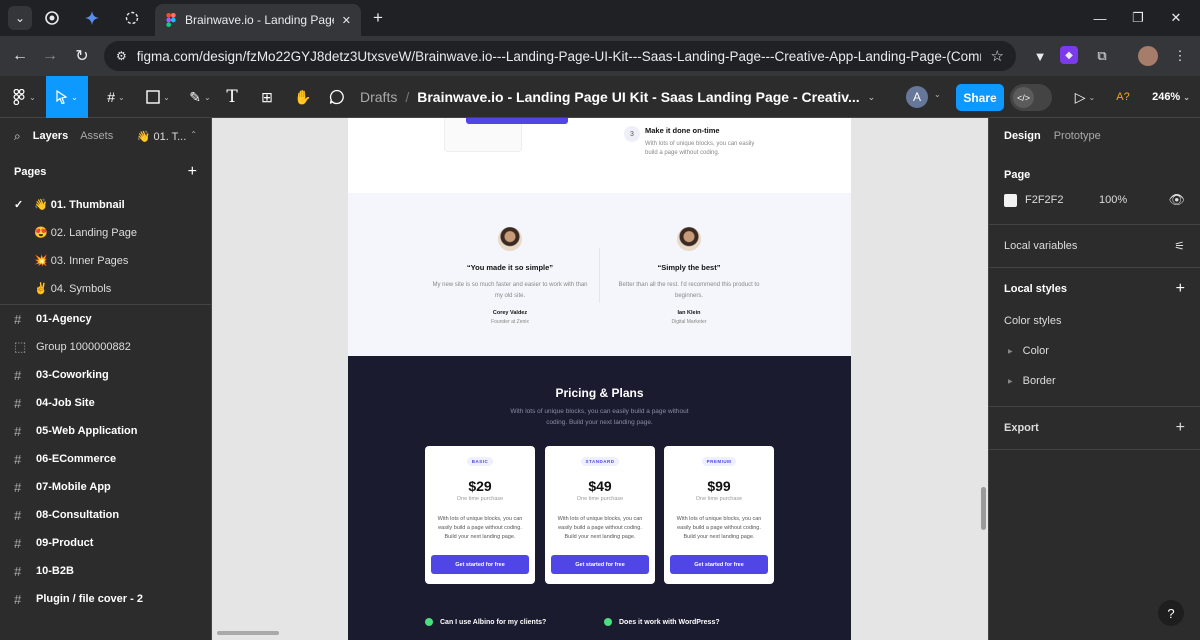 The image size is (1200, 640). What do you see at coordinates (105, 571) in the screenshot?
I see `layer-item: #10-B2B` at bounding box center [105, 571].